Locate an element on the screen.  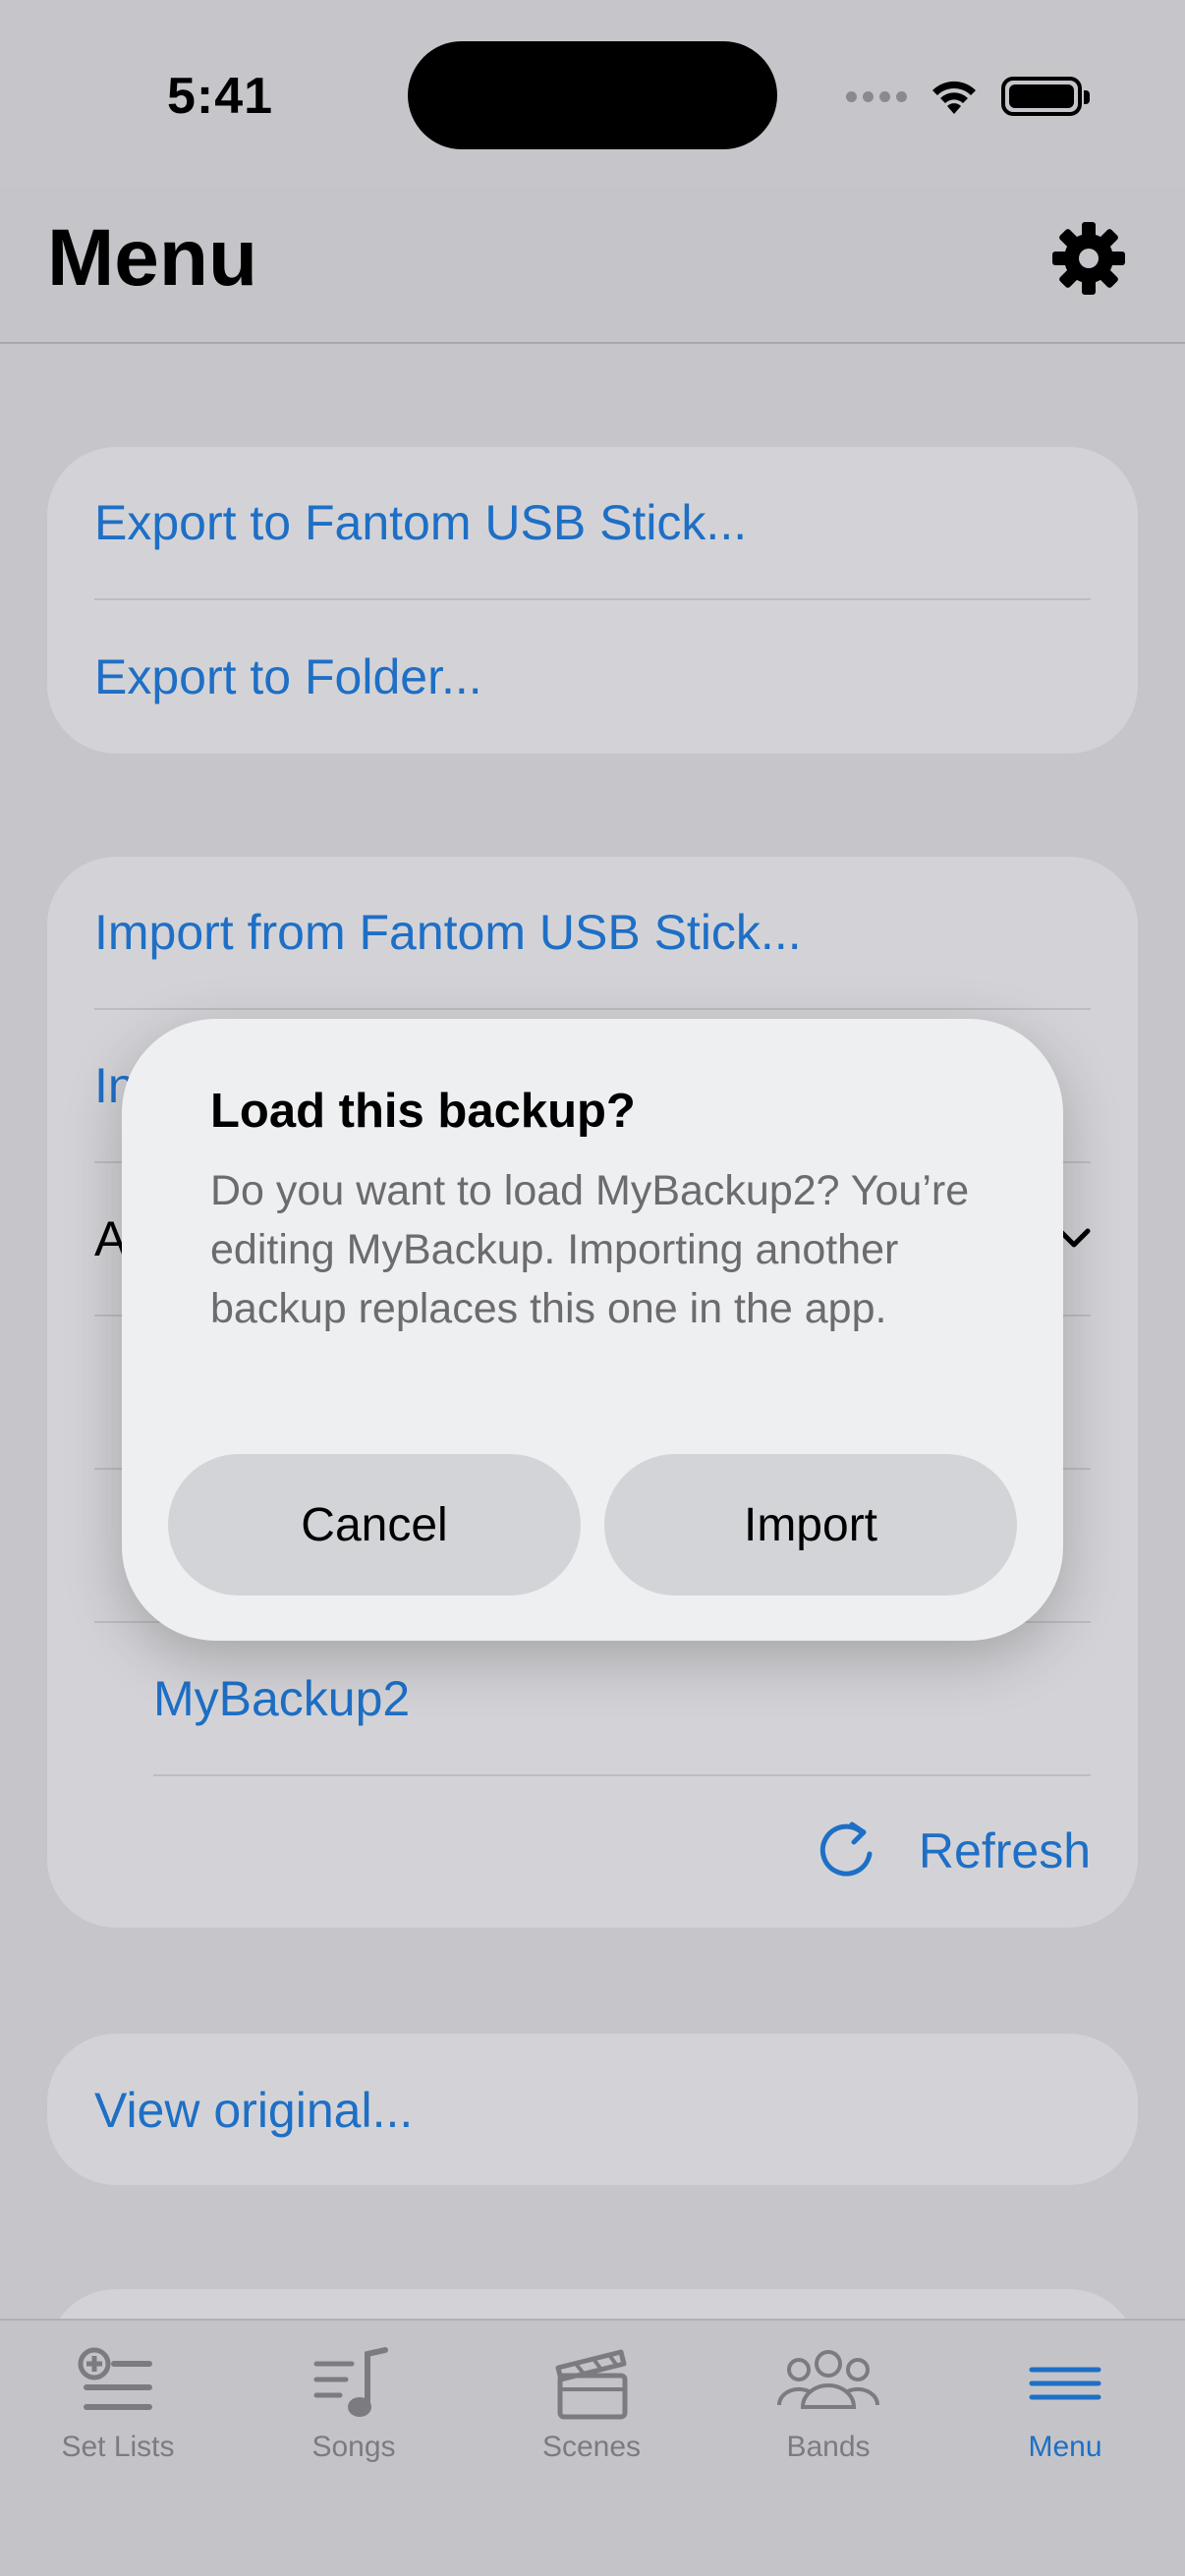
refresh-icon is located at coordinates (846, 1848).